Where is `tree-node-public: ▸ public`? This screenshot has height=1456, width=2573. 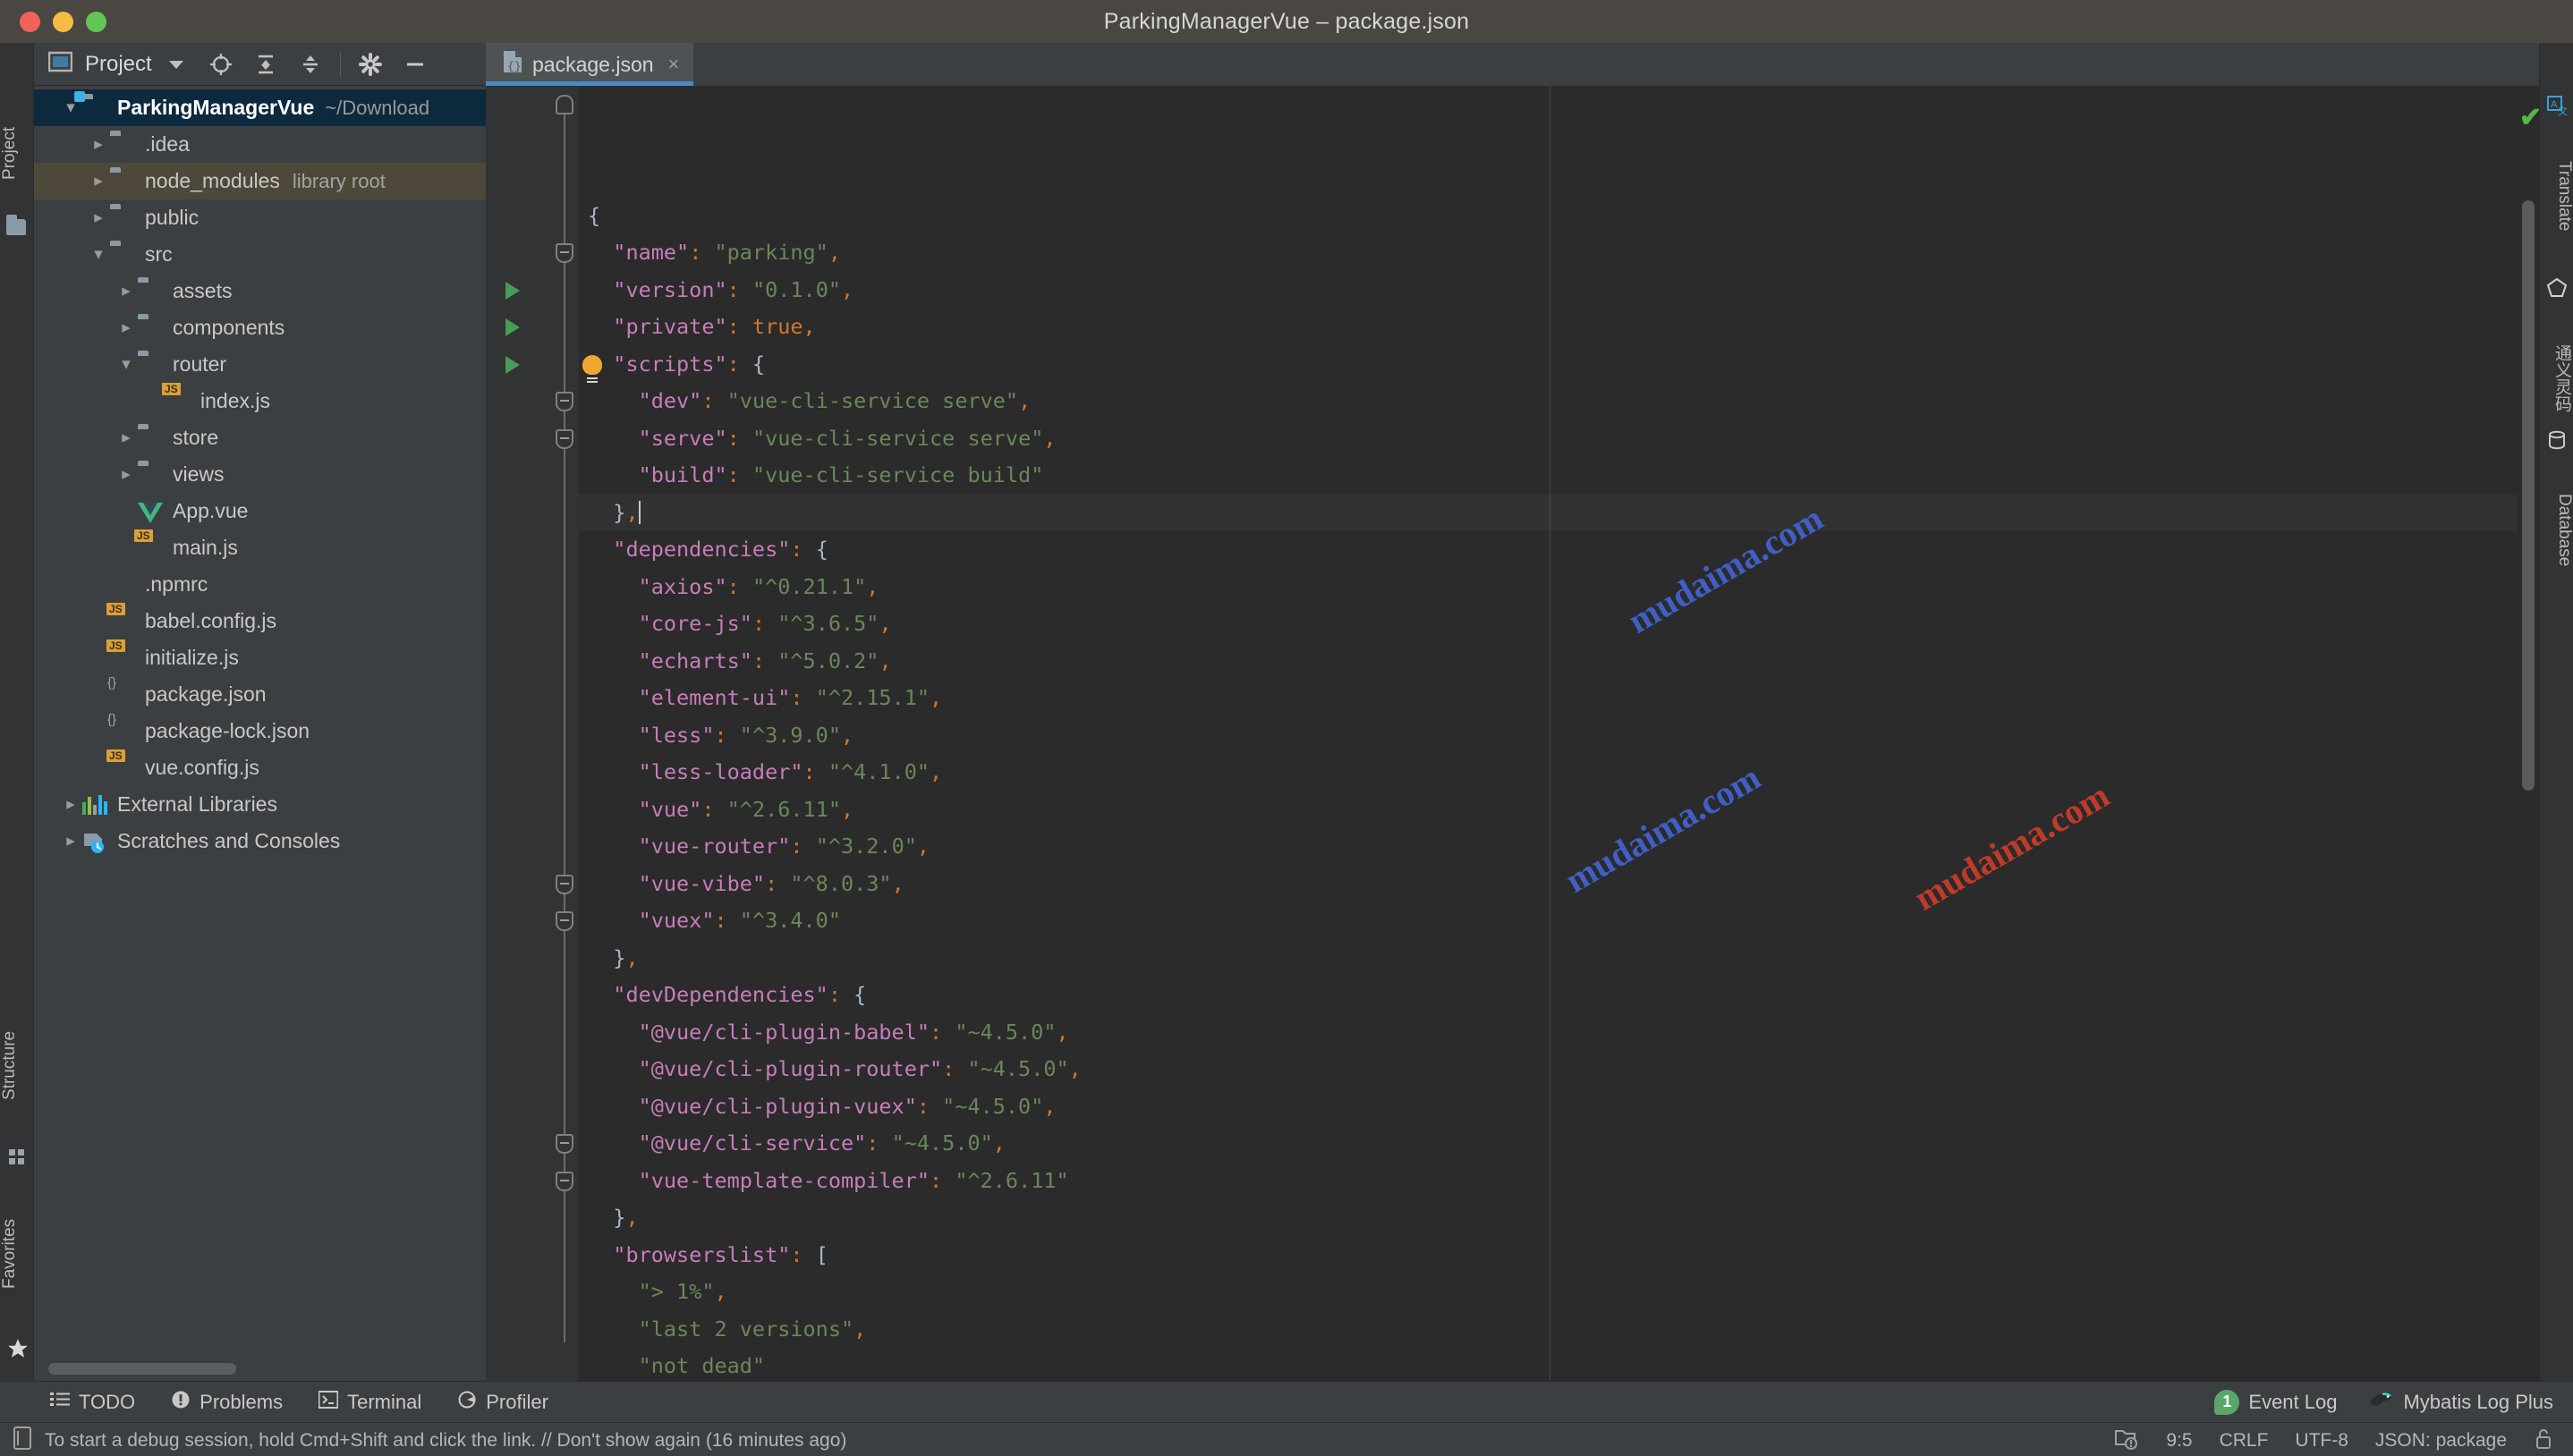
tree-node-public: ▸ public is located at coordinates (260, 217).